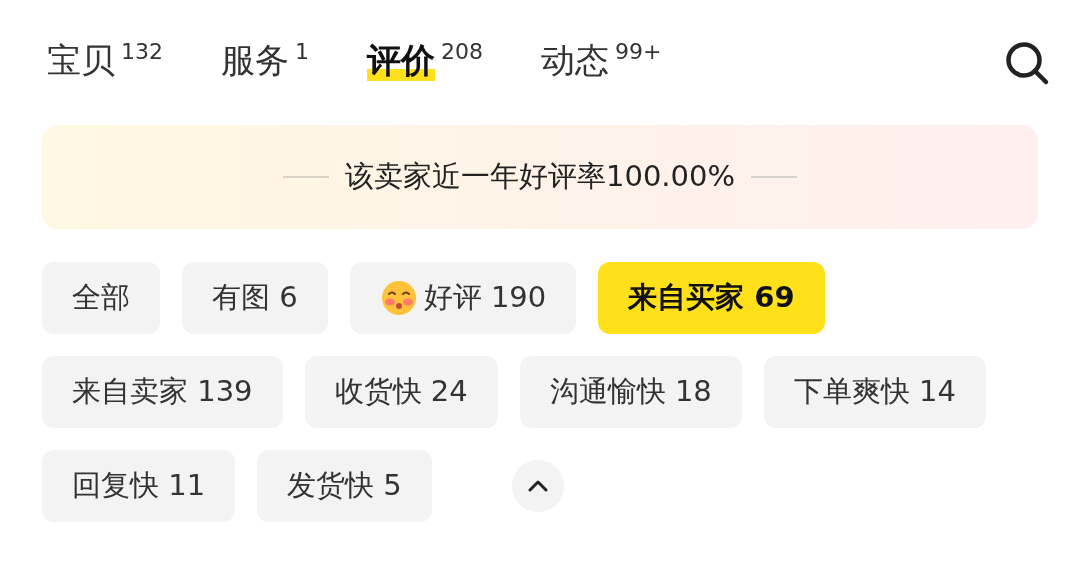 This screenshot has width=1080, height=563. I want to click on filter-chip: 回复快 11, so click(139, 486).